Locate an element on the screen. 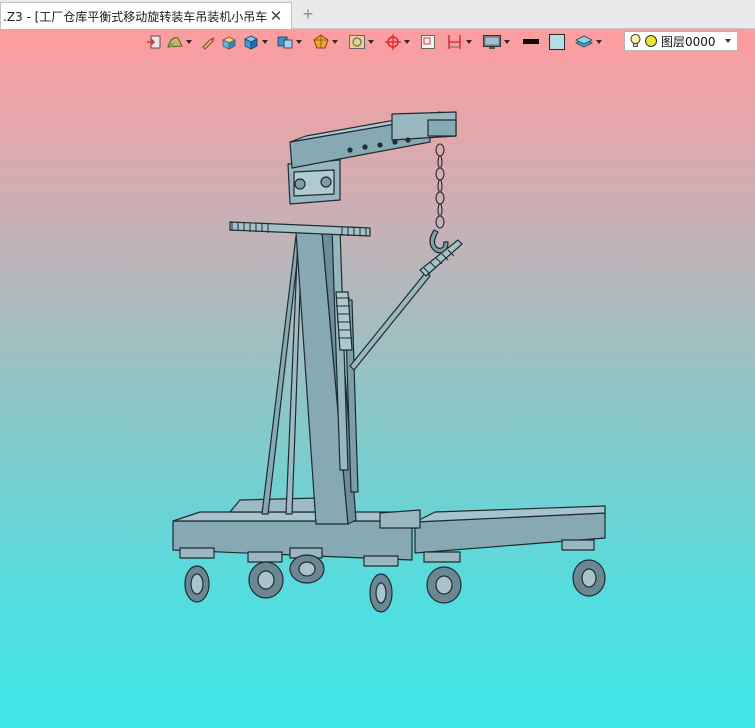 The width and height of the screenshot is (755, 728). document-tab-title: .Z3 - [工厂仓库平衡式移动旋转装车吊装机小吊车] is located at coordinates (135, 16).